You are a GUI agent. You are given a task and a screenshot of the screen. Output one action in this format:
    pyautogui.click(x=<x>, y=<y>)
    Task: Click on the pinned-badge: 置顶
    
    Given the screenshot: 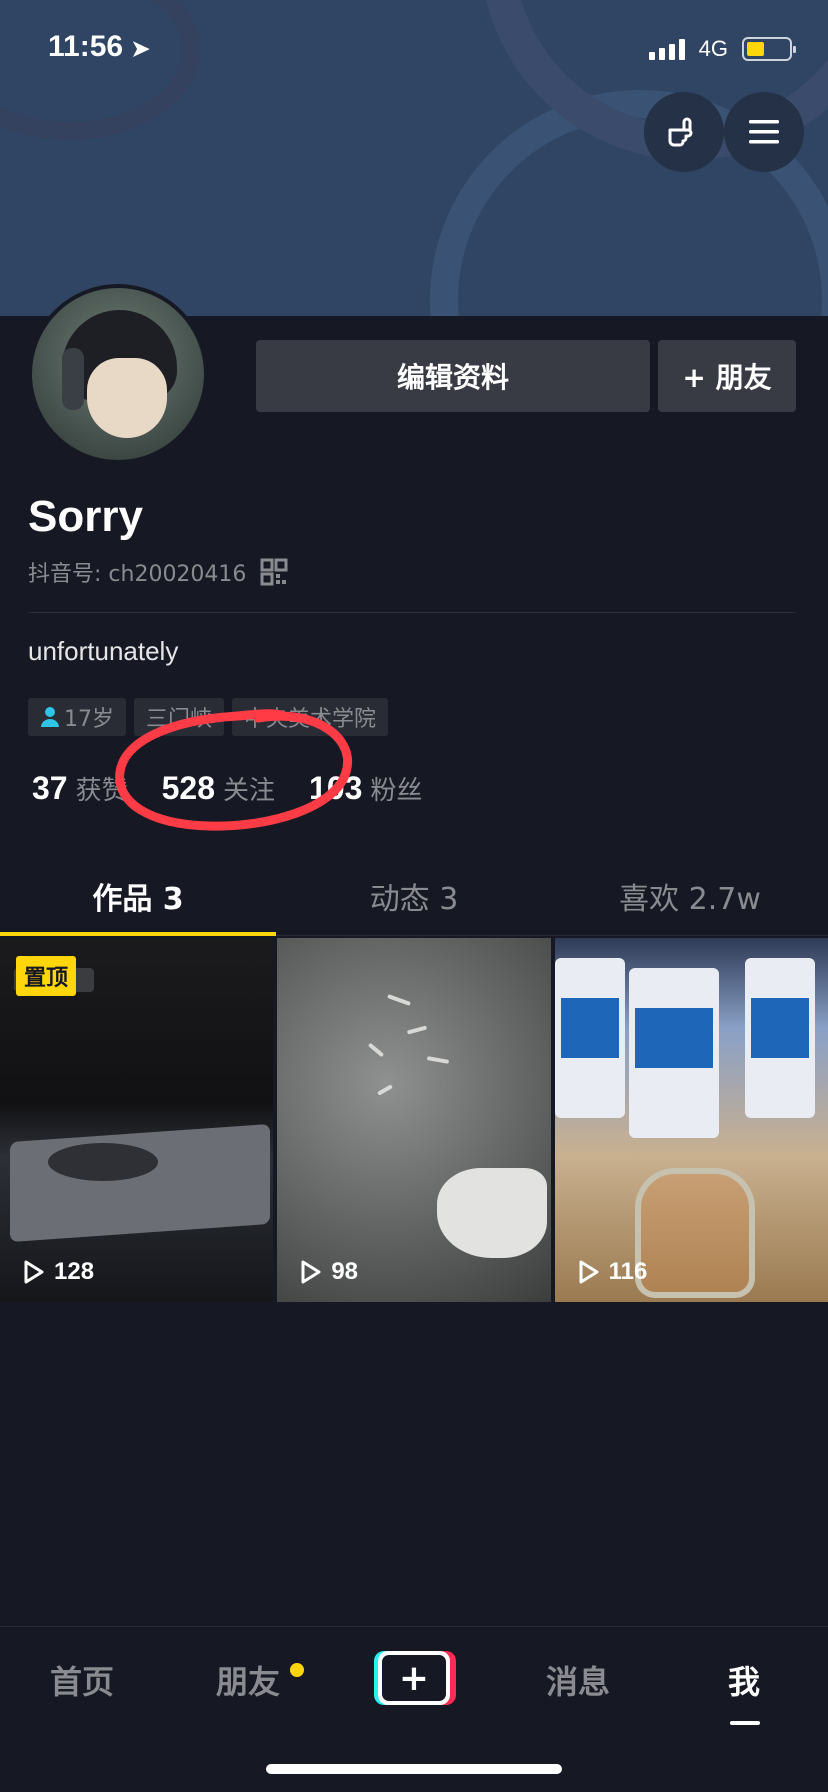 What is the action you would take?
    pyautogui.click(x=46, y=976)
    